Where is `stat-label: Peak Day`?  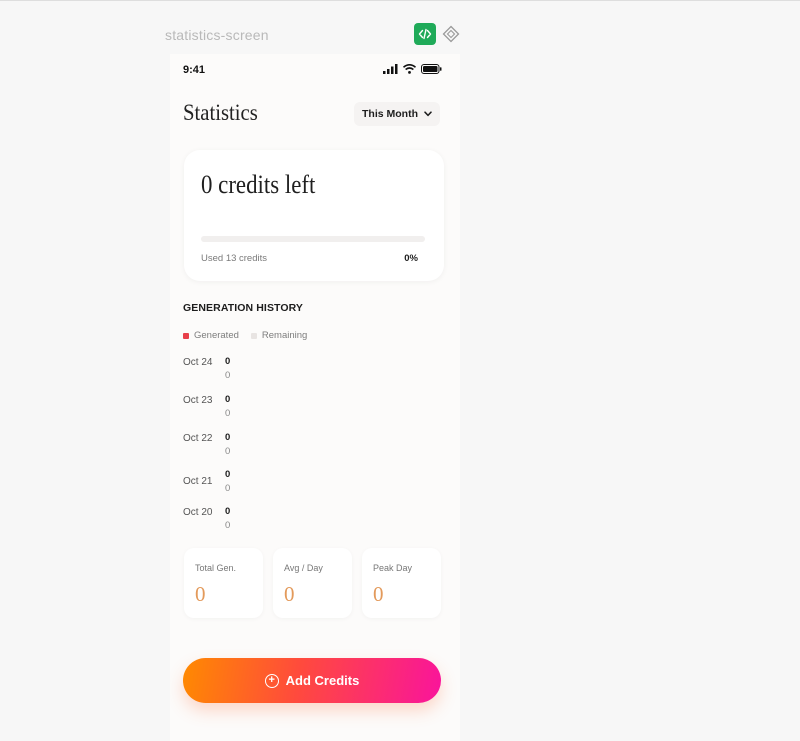
stat-label: Peak Day is located at coordinates (393, 568).